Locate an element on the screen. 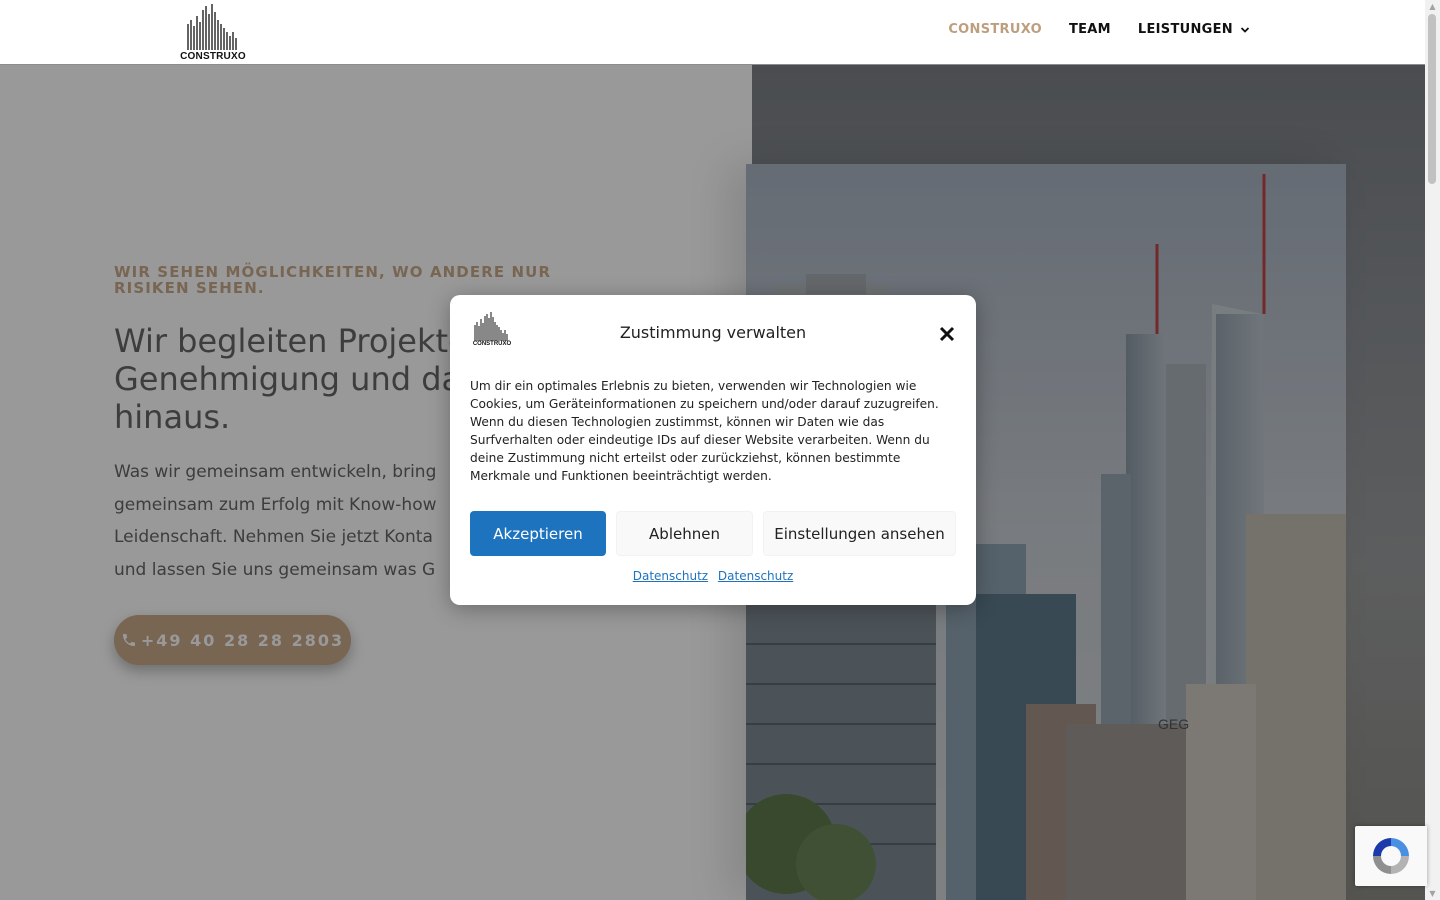 The image size is (1440, 900). consent-links: Datenschutz Datenschutz is located at coordinates (713, 576).